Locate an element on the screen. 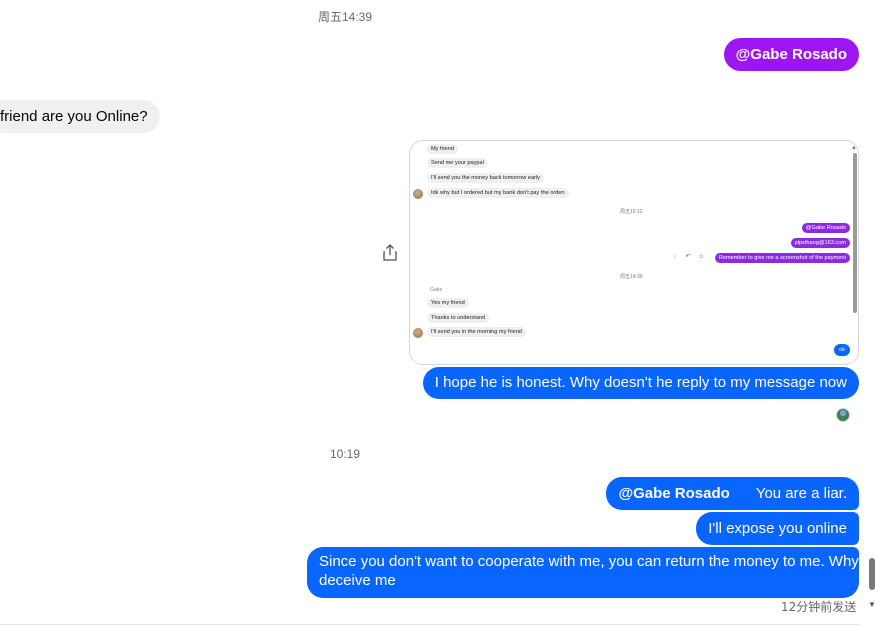 Image resolution: width=875 pixels, height=626 pixels. mention-bubble: @Gabe Rosado is located at coordinates (791, 54).